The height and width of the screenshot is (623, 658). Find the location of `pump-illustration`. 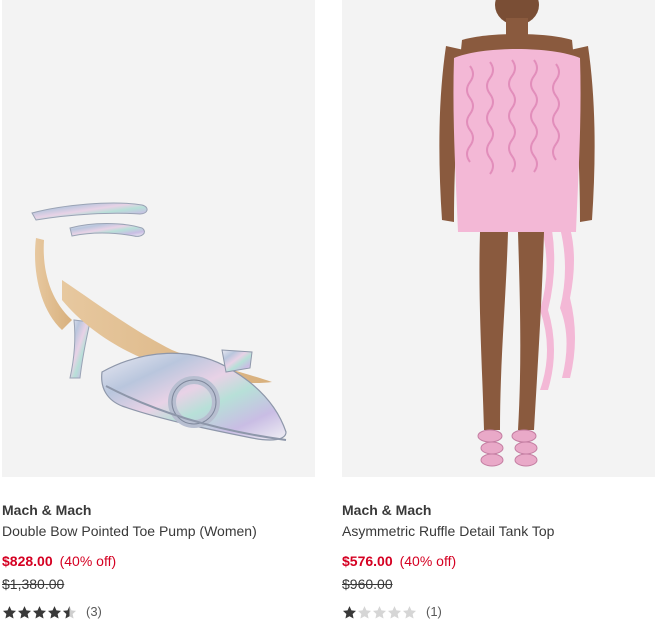

pump-illustration is located at coordinates (159, 321).